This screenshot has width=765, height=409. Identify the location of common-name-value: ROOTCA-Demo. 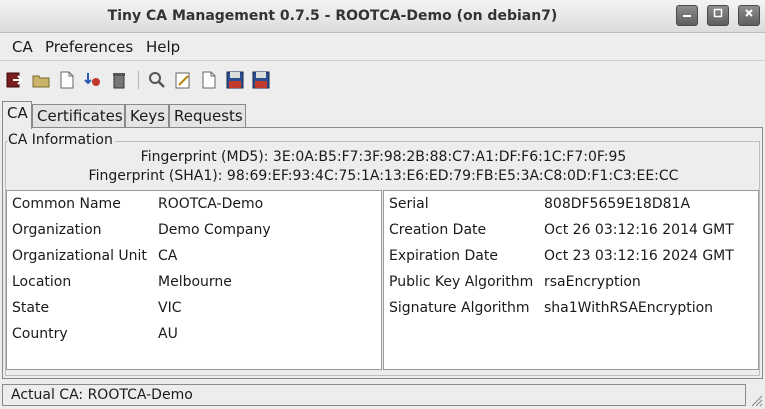
(211, 204).